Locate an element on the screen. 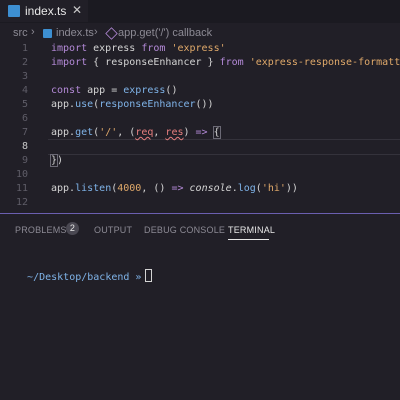  line-number: 6 is located at coordinates (24, 118).